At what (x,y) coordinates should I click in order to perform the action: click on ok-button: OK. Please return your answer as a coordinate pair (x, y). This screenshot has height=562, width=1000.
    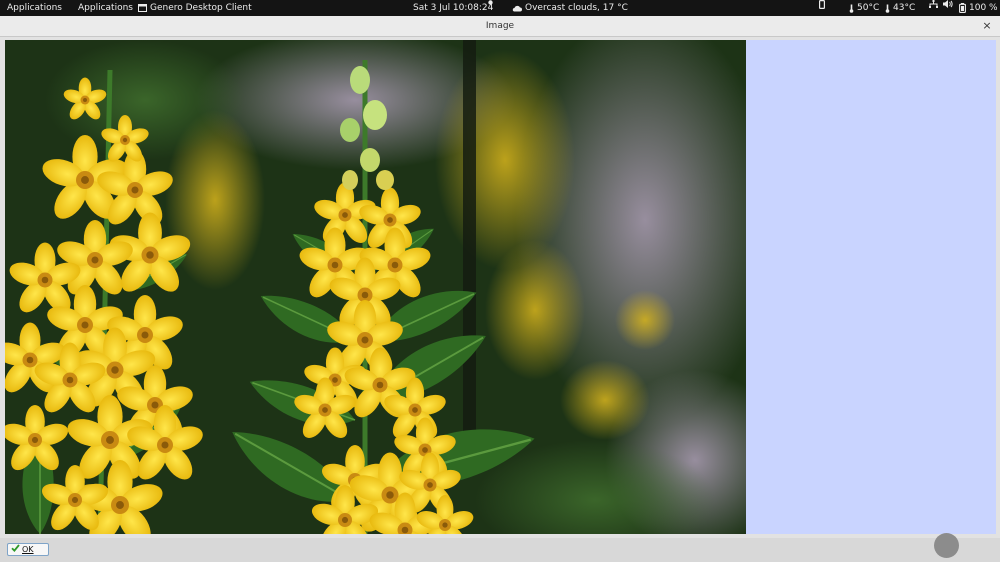
    Looking at the image, I should click on (28, 549).